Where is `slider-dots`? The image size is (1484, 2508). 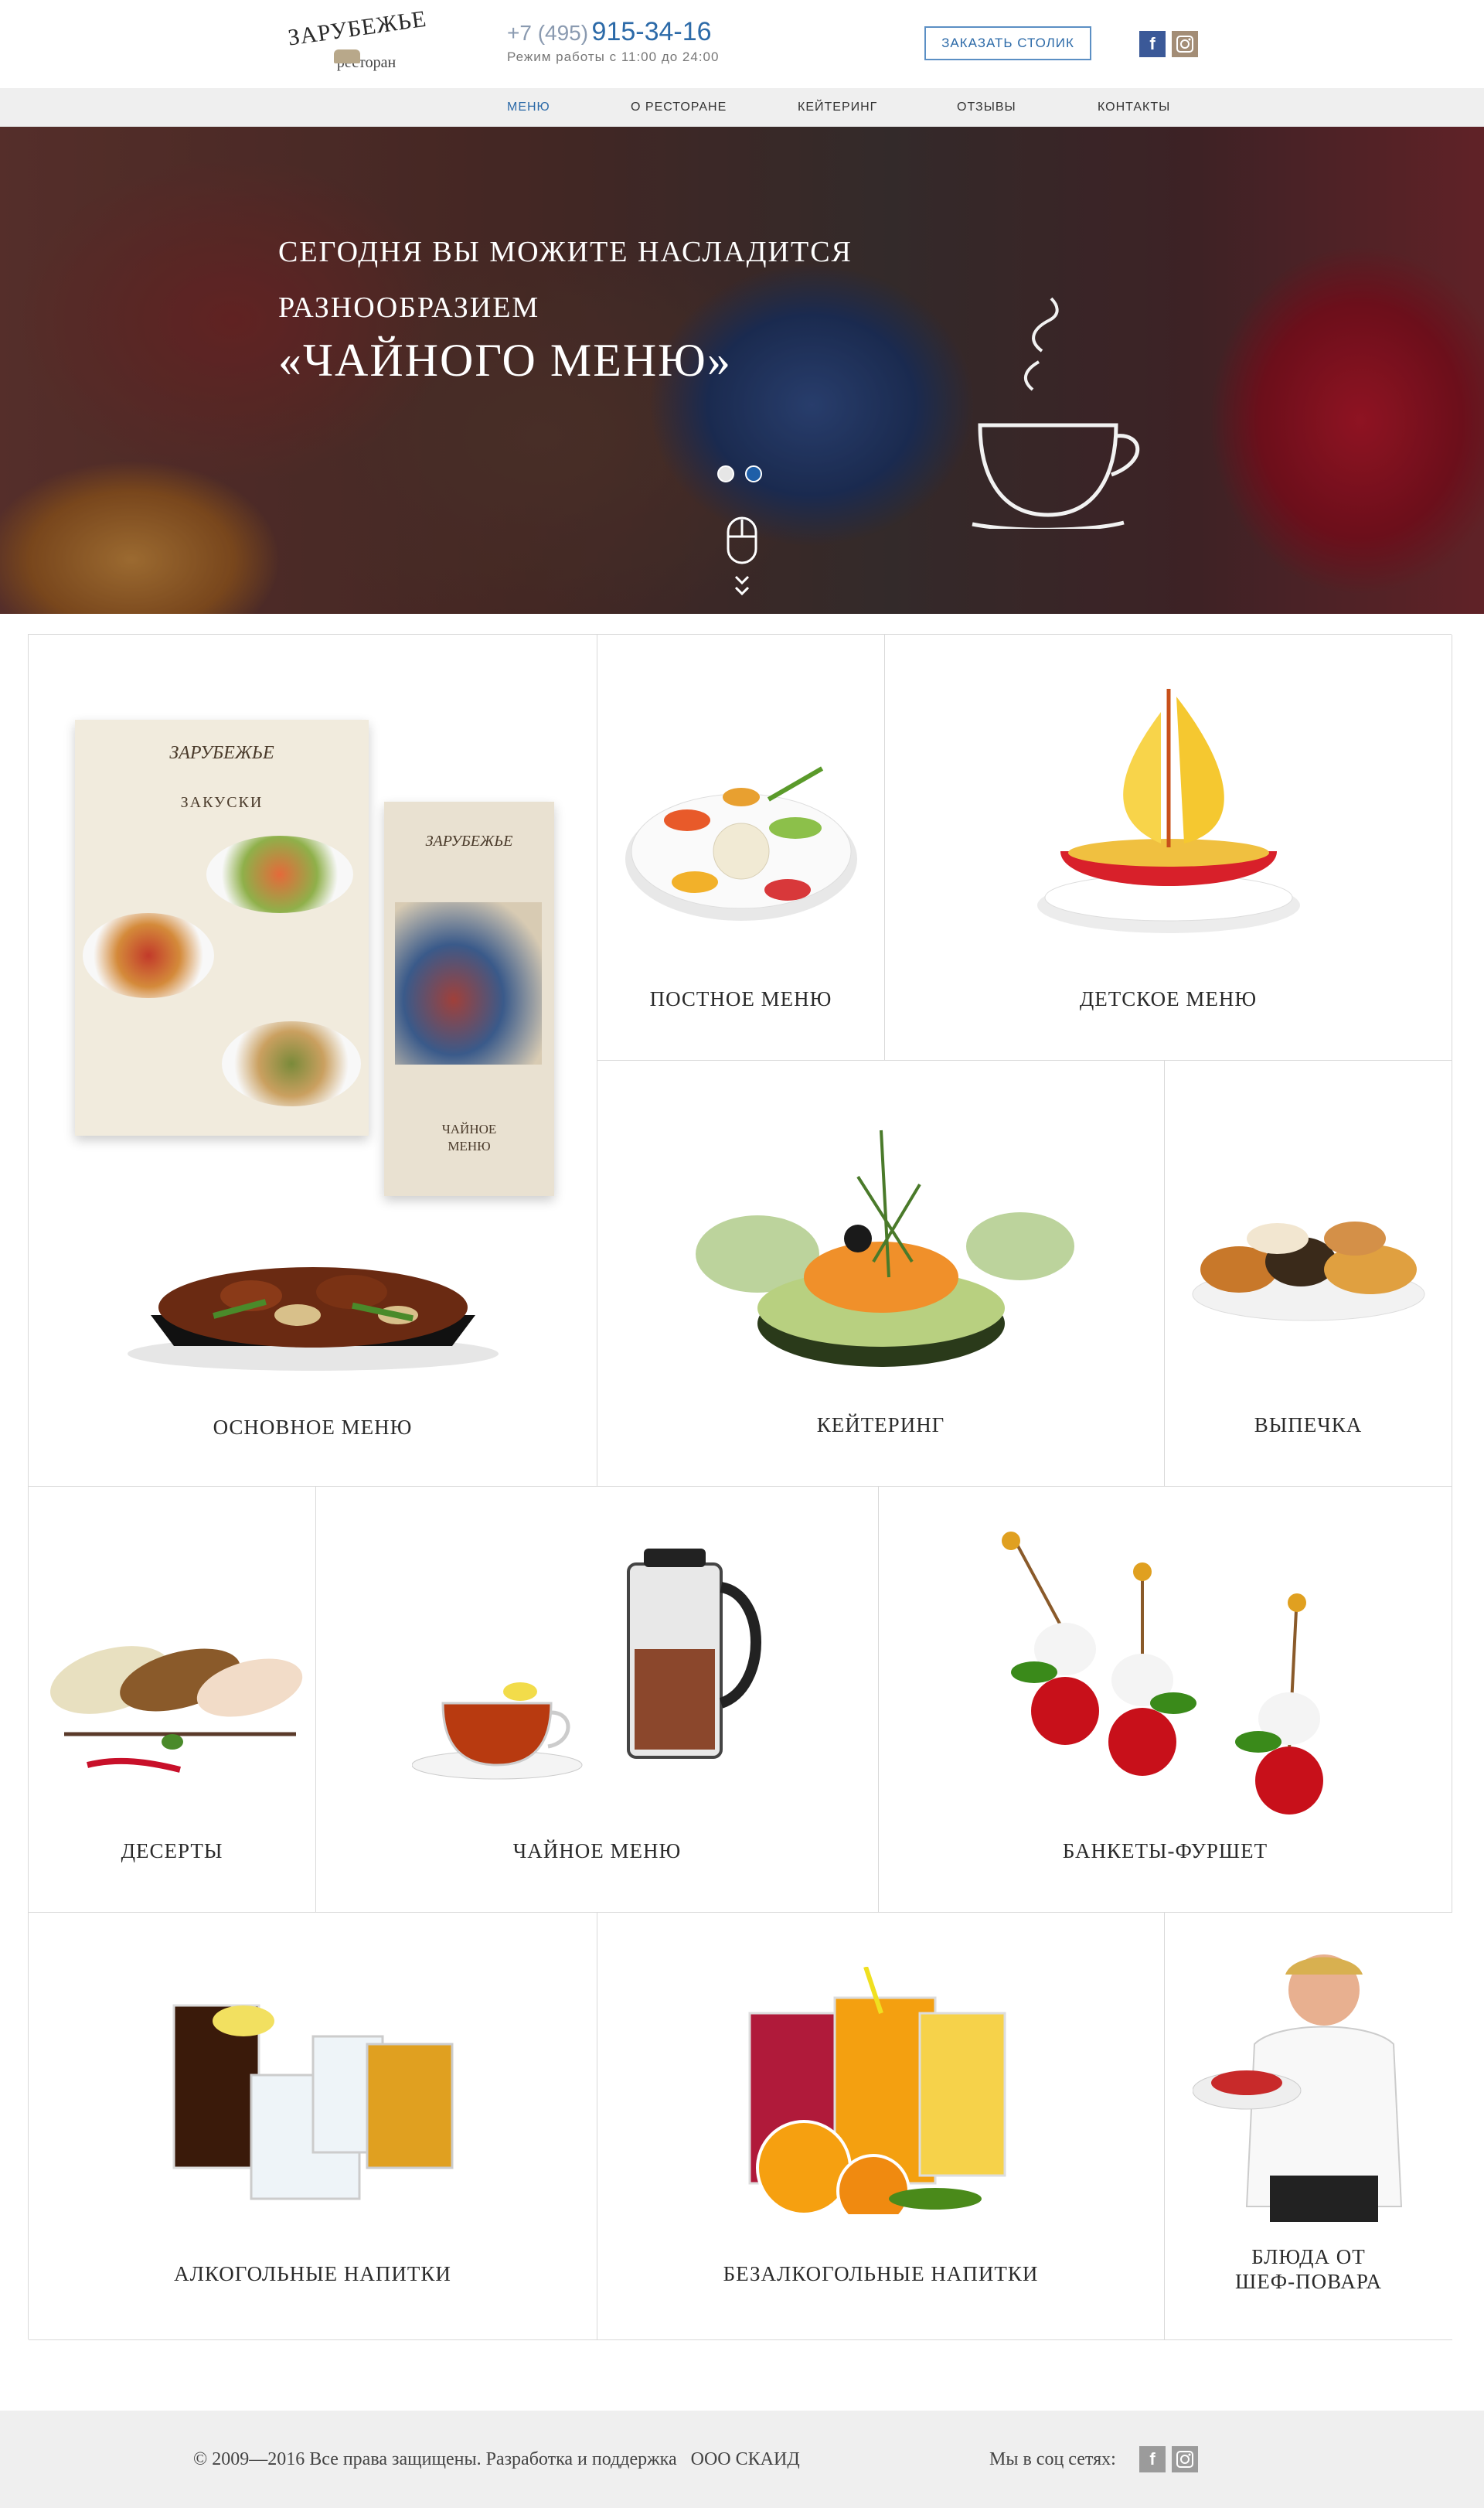
slider-dots is located at coordinates (739, 473).